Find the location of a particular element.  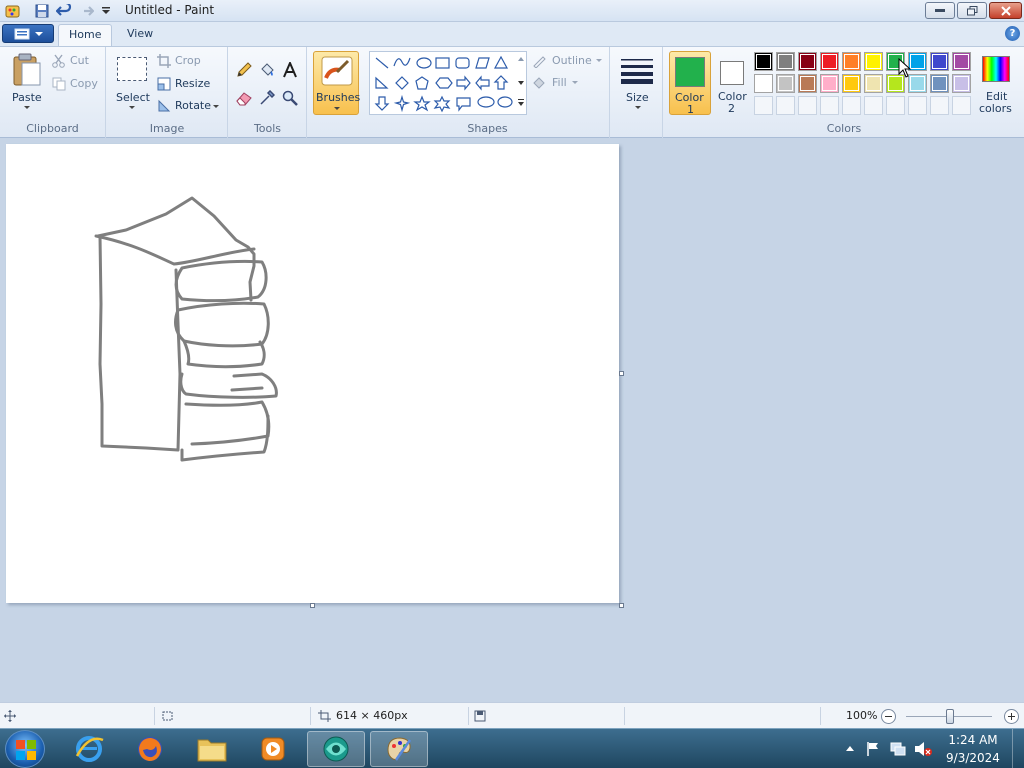

pencil-tool is located at coordinates (244, 70).